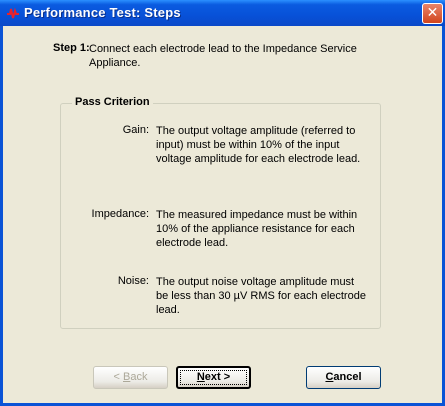 The image size is (445, 406). Describe the element at coordinates (347, 377) in the screenshot. I see `cancel-button-label: ancel` at that location.